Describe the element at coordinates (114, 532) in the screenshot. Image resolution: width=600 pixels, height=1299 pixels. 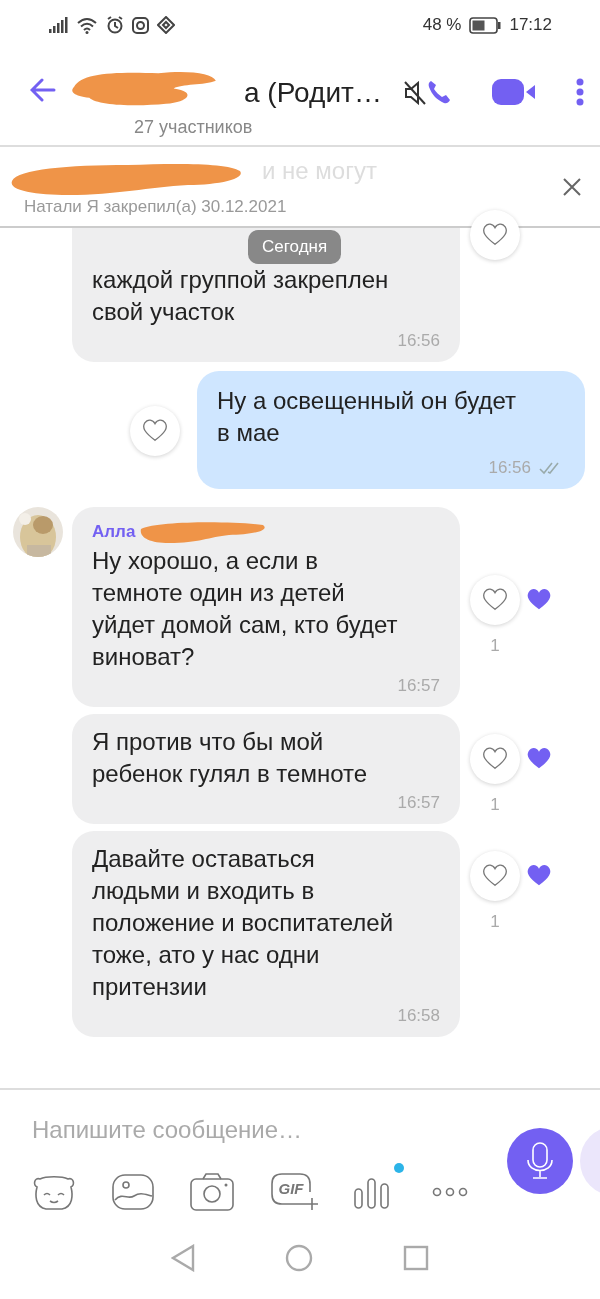
I see `sender-name: Алла` at that location.